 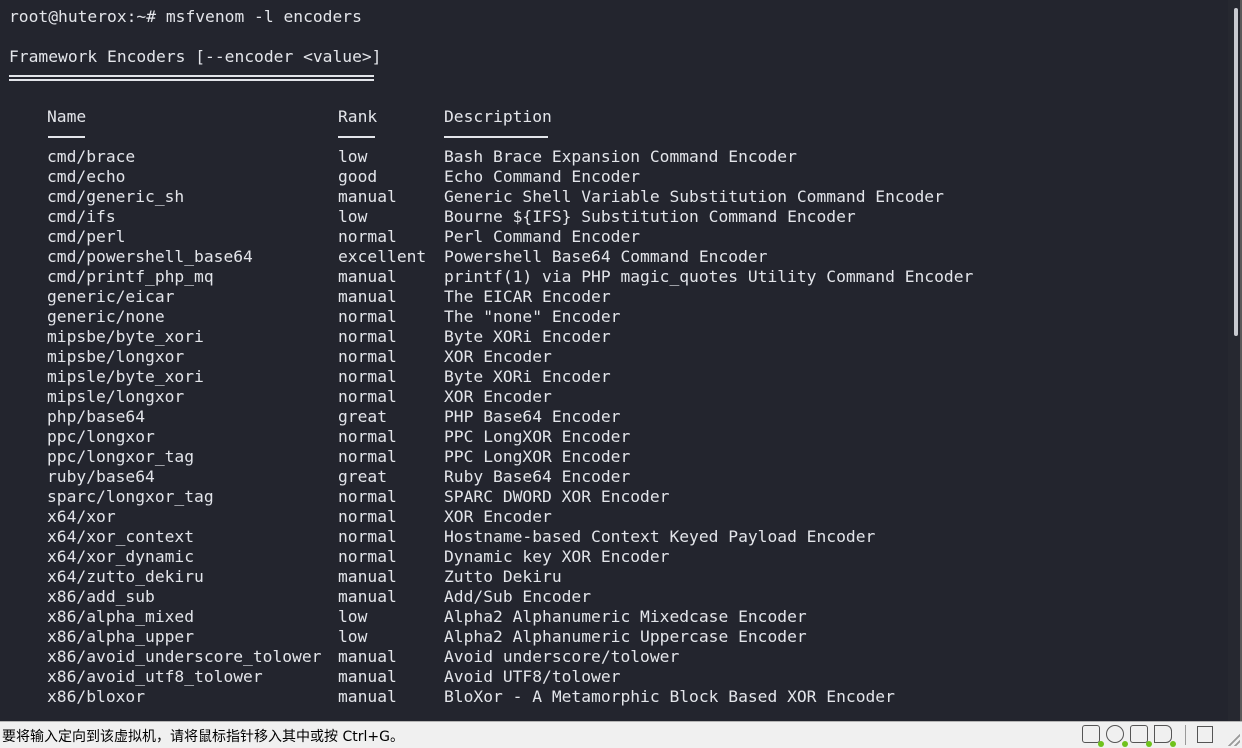 I want to click on row-name: cmd/generic_sh, so click(x=116, y=196).